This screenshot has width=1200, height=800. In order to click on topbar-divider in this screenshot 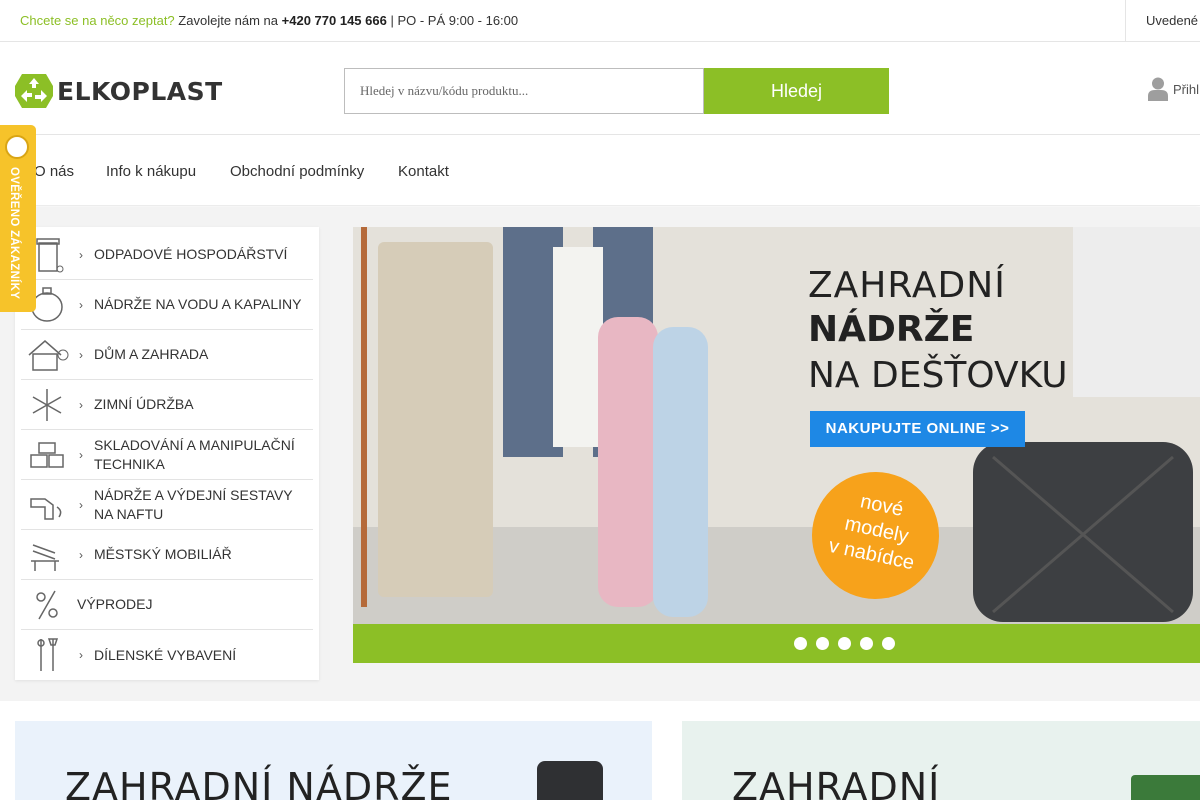, I will do `click(1125, 21)`.